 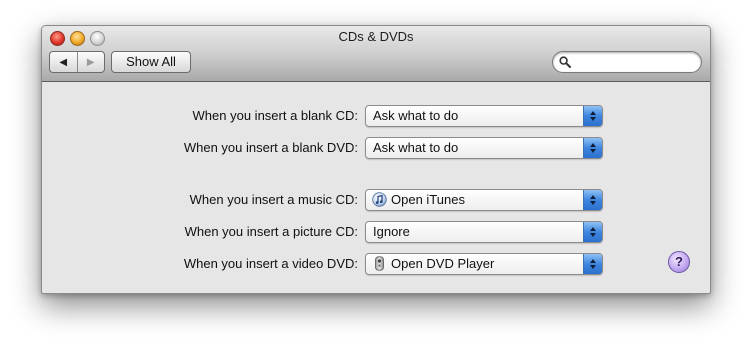 I want to click on search-field, so click(x=627, y=62).